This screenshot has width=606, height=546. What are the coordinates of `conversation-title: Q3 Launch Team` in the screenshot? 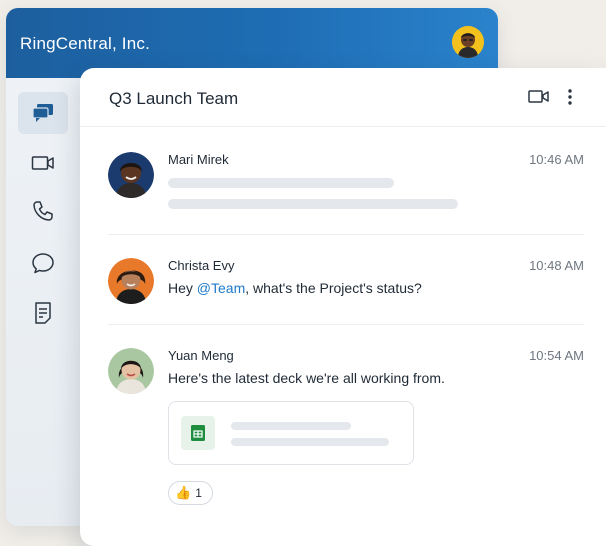 It's located at (174, 98).